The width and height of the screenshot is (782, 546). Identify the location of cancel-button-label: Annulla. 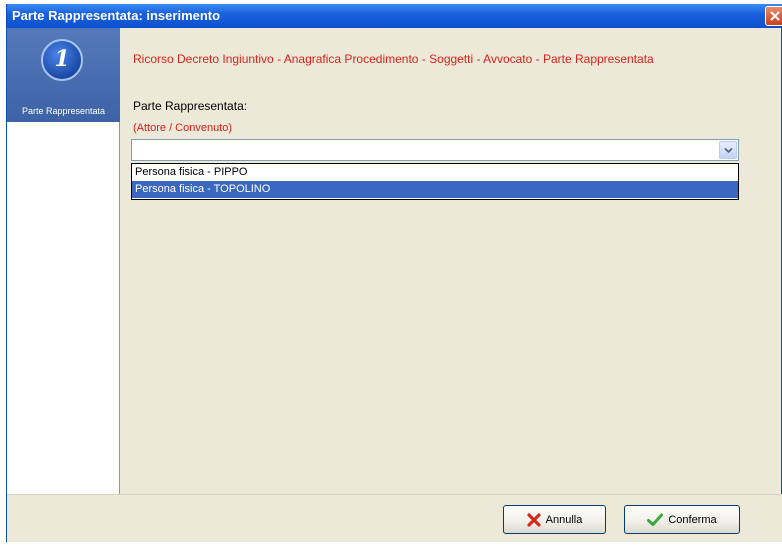
(564, 519).